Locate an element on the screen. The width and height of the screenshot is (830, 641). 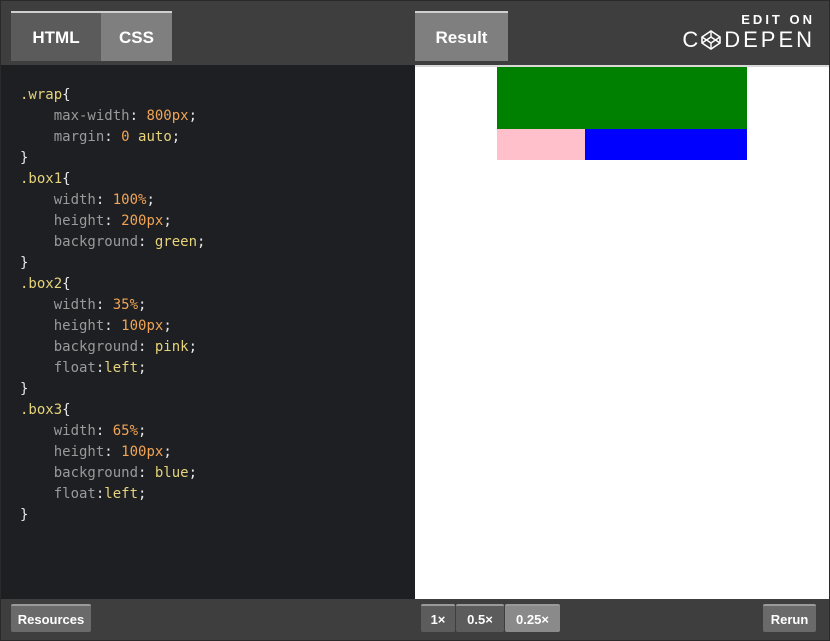
tab-result: Result is located at coordinates (461, 36).